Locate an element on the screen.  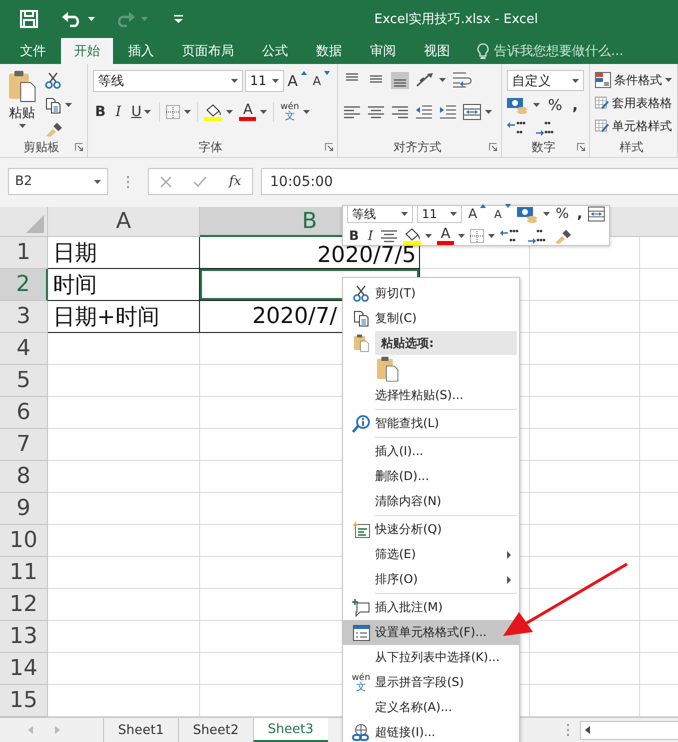
row-header: 12 is located at coordinates (24, 605).